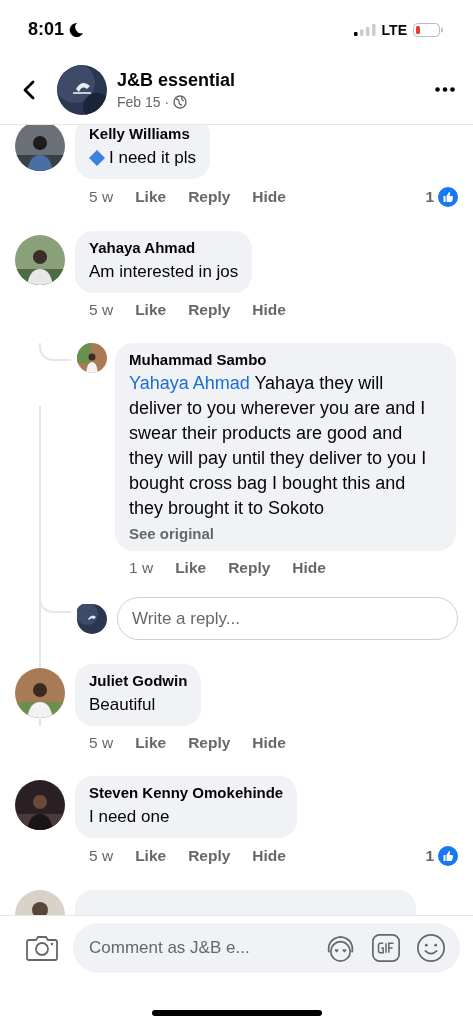 This screenshot has width=473, height=1024. Describe the element at coordinates (46, 29) in the screenshot. I see `clock-time: 8:01` at that location.